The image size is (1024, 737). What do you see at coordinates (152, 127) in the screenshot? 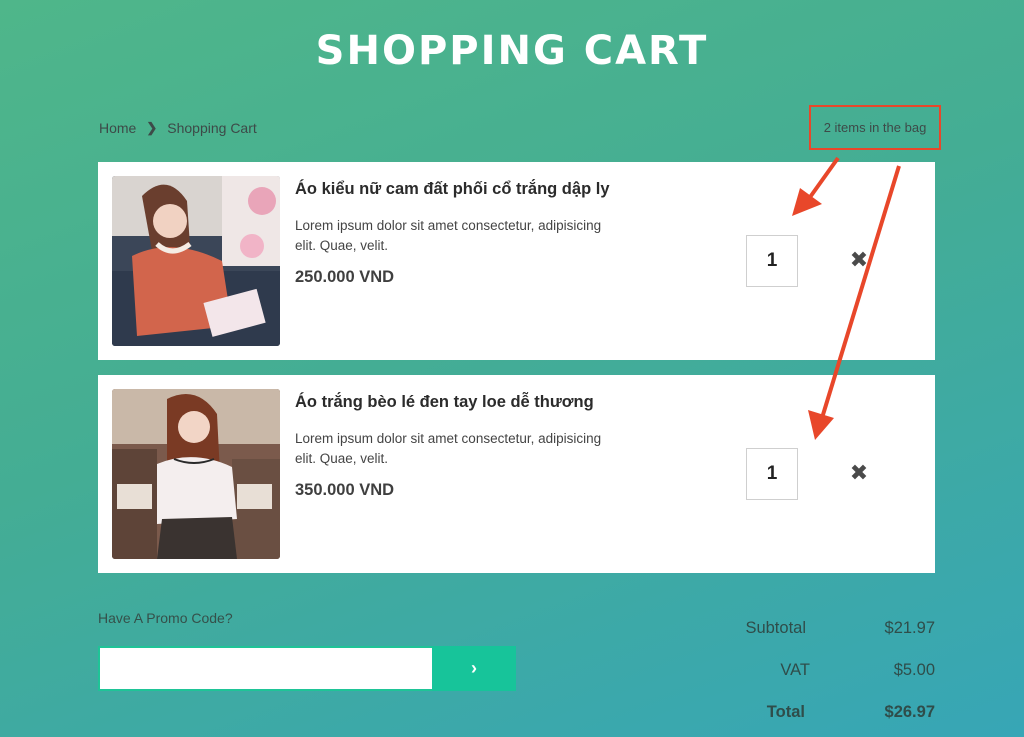
I see `chevron-right-icon: ❯` at bounding box center [152, 127].